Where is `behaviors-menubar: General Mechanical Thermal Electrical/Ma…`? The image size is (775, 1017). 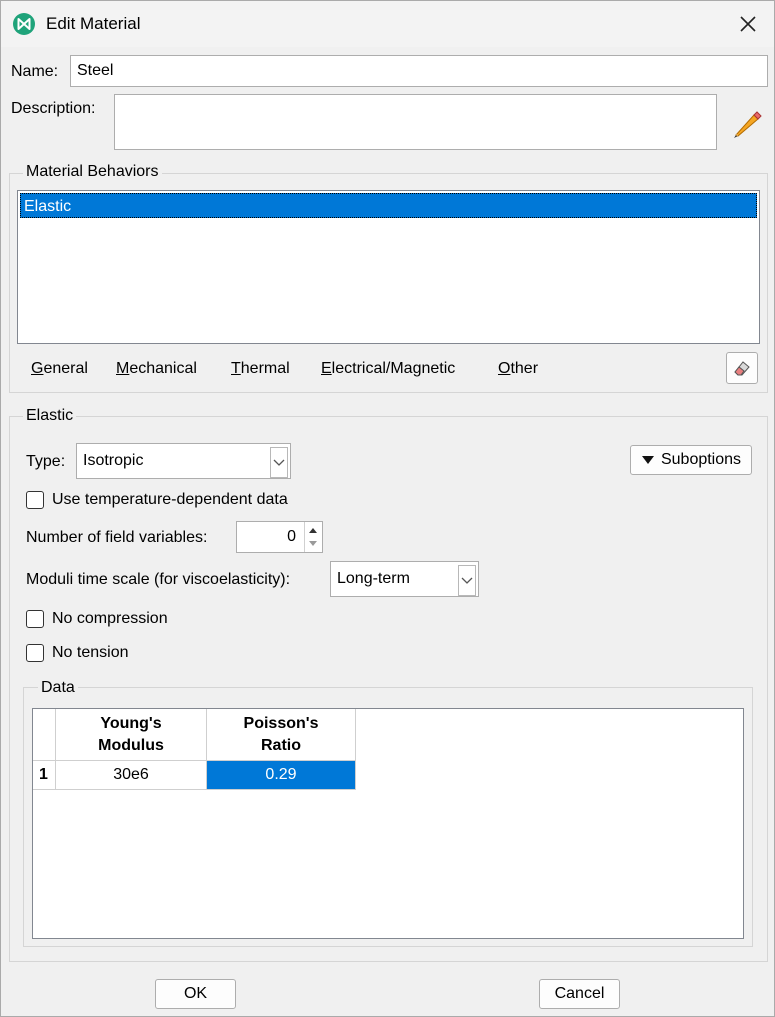 behaviors-menubar: General Mechanical Thermal Electrical/Ma… is located at coordinates (376, 372).